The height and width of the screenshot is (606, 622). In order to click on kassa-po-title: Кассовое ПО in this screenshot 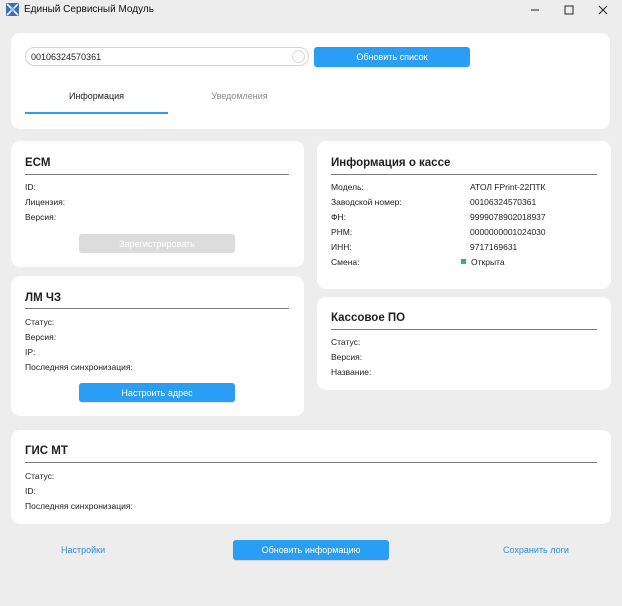, I will do `click(368, 318)`.